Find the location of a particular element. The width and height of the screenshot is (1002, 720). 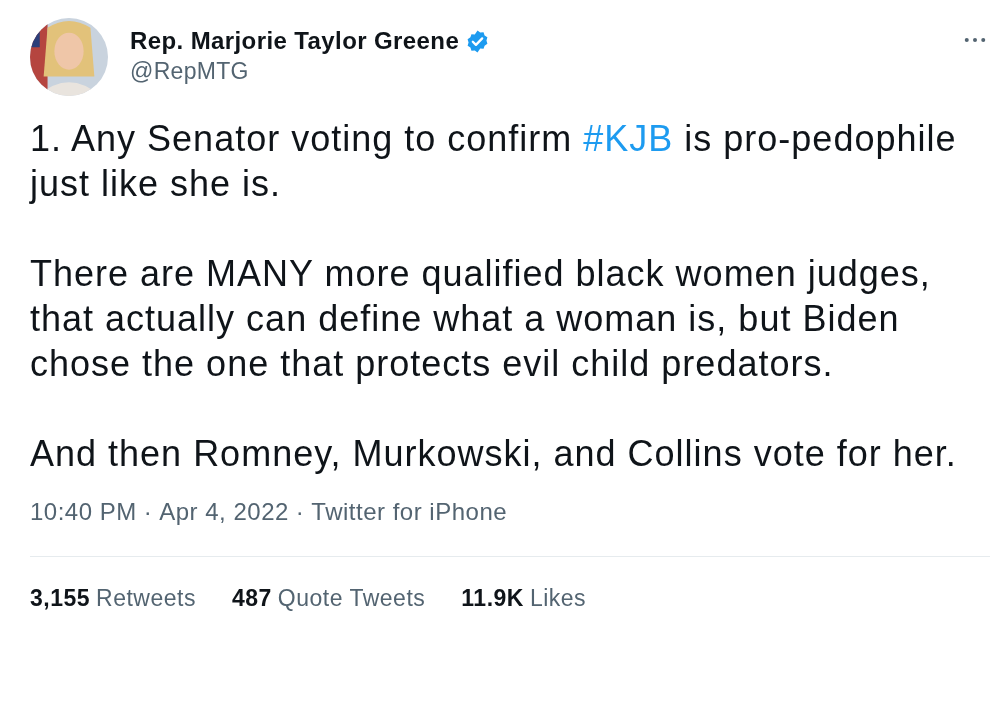

tweet-date: Apr 4, 2022 is located at coordinates (224, 512).